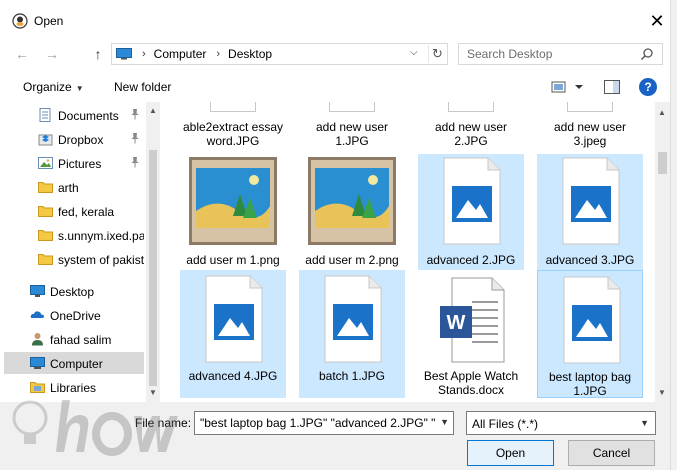 The height and width of the screenshot is (470, 677). Describe the element at coordinates (74, 163) in the screenshot. I see `sidebar-item-pictures: Pictures` at that location.